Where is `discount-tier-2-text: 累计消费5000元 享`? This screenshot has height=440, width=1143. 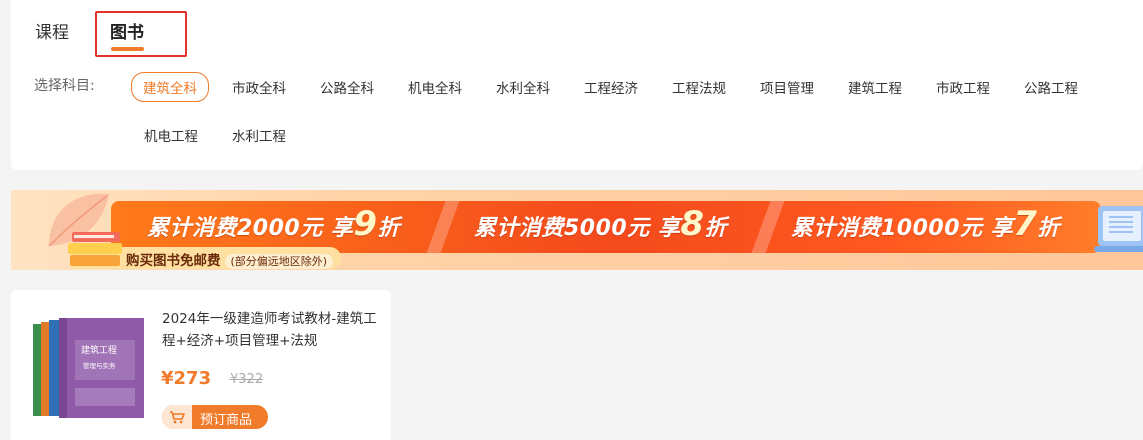
discount-tier-2-text: 累计消费5000元 享 is located at coordinates (577, 228).